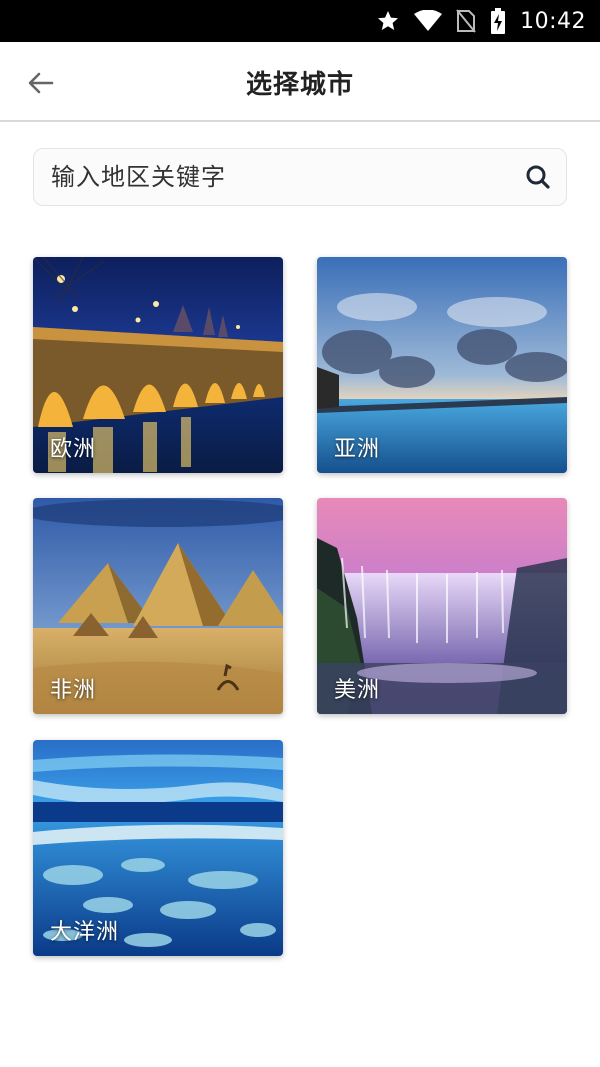  I want to click on region-card-europe: 欧洲, so click(158, 365).